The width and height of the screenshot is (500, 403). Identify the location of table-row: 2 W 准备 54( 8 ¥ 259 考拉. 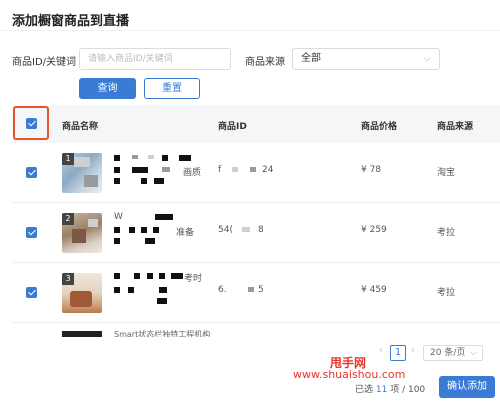
(256, 233).